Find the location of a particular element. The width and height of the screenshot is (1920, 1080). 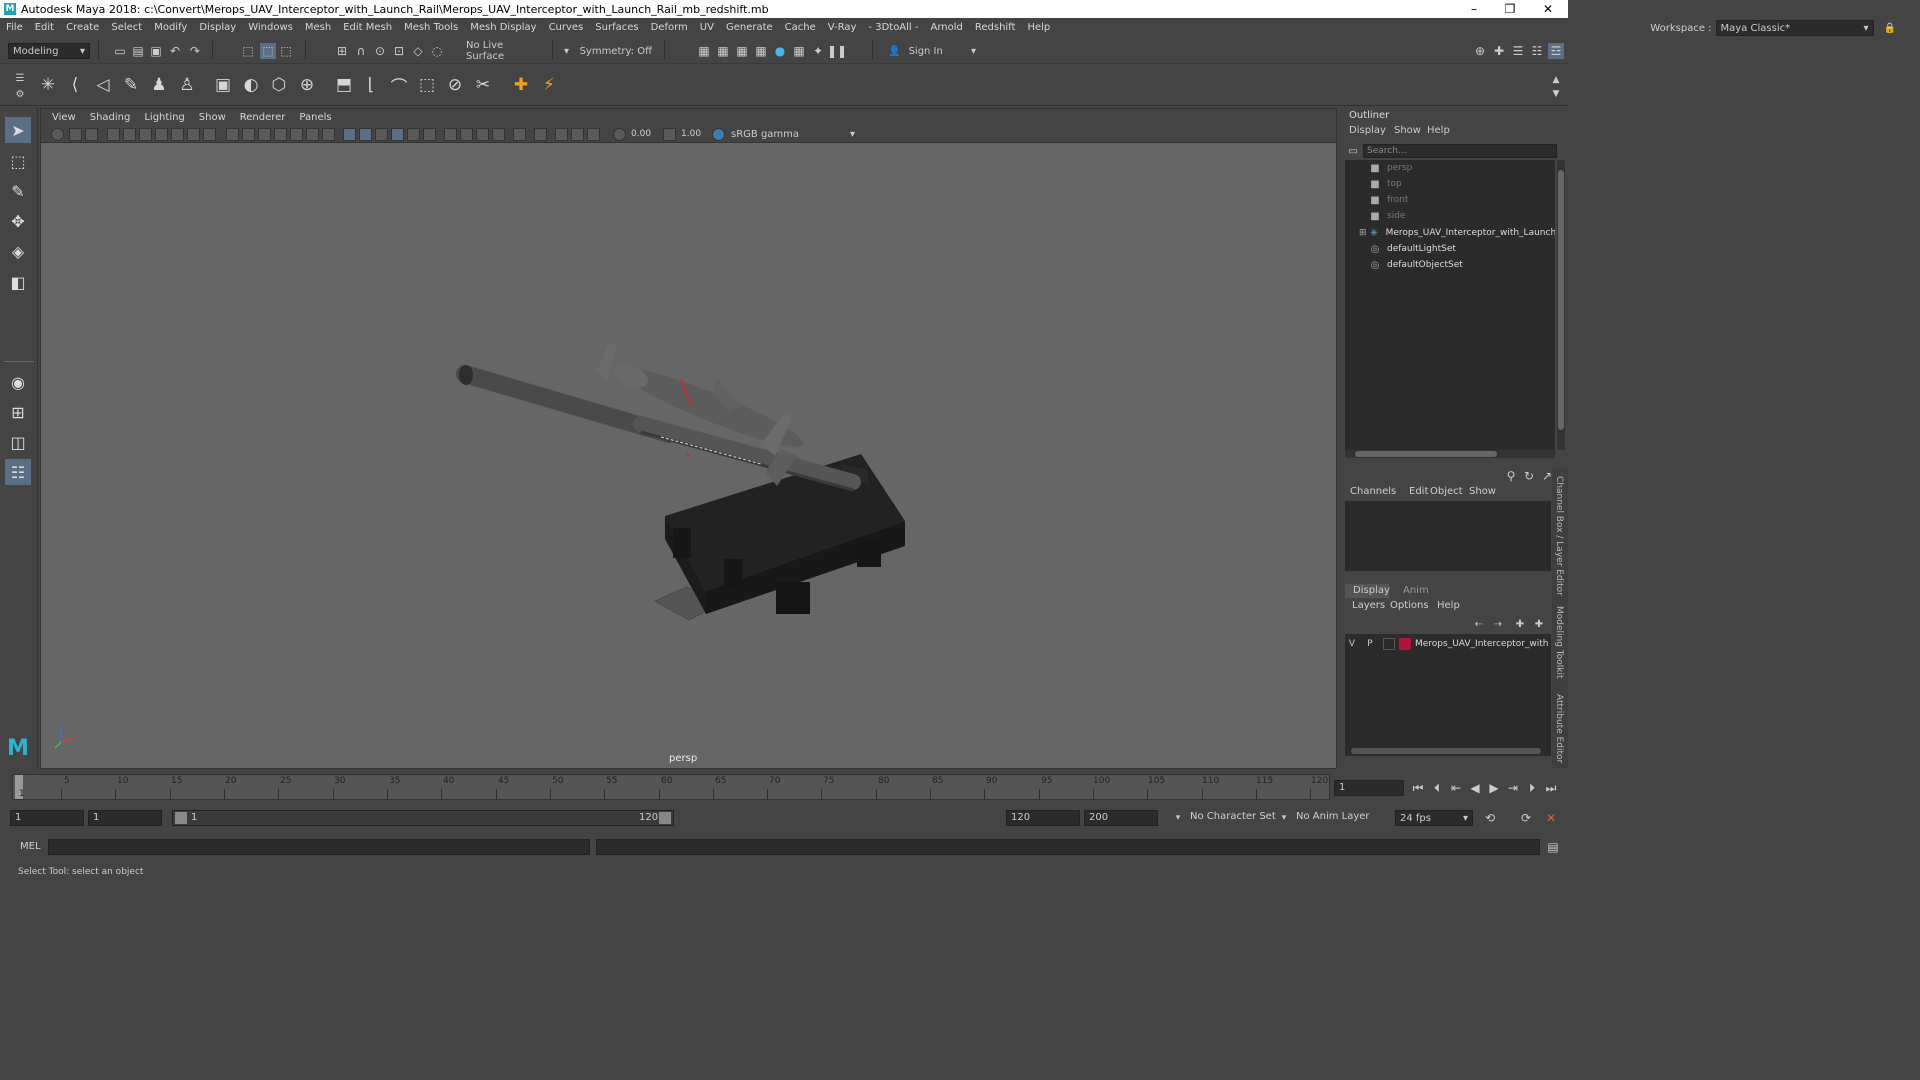

outliner-item-front: ■ front is located at coordinates (1450, 200).